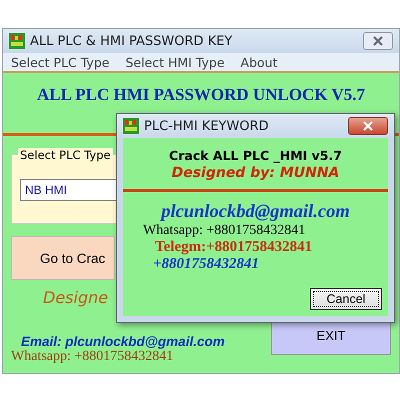 The width and height of the screenshot is (400, 400). I want to click on phone-text: +8801758432841, so click(206, 264).